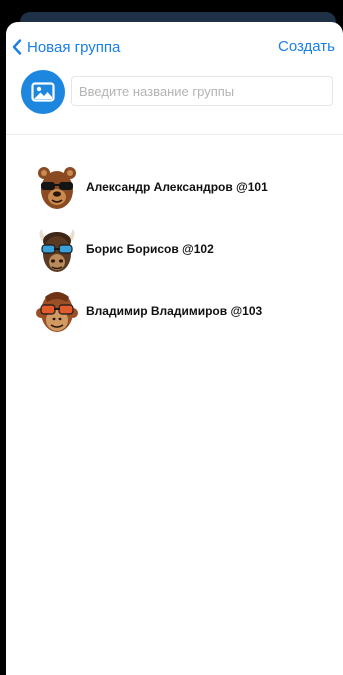 This screenshot has width=343, height=675. I want to click on member-name: Александр Александров @101, so click(177, 187).